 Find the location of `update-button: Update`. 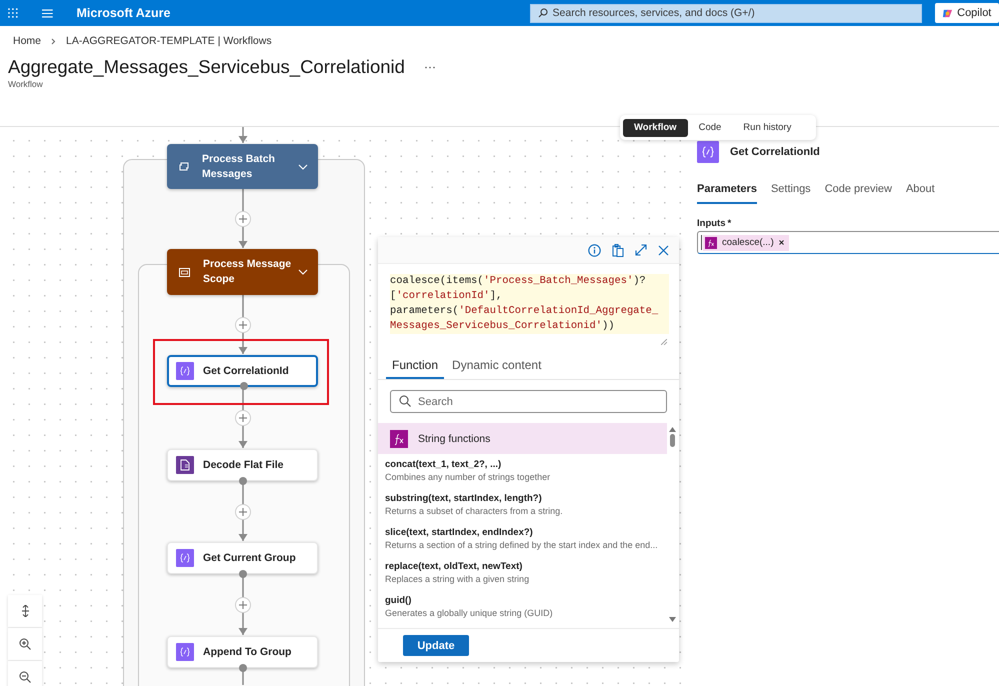

update-button: Update is located at coordinates (436, 645).